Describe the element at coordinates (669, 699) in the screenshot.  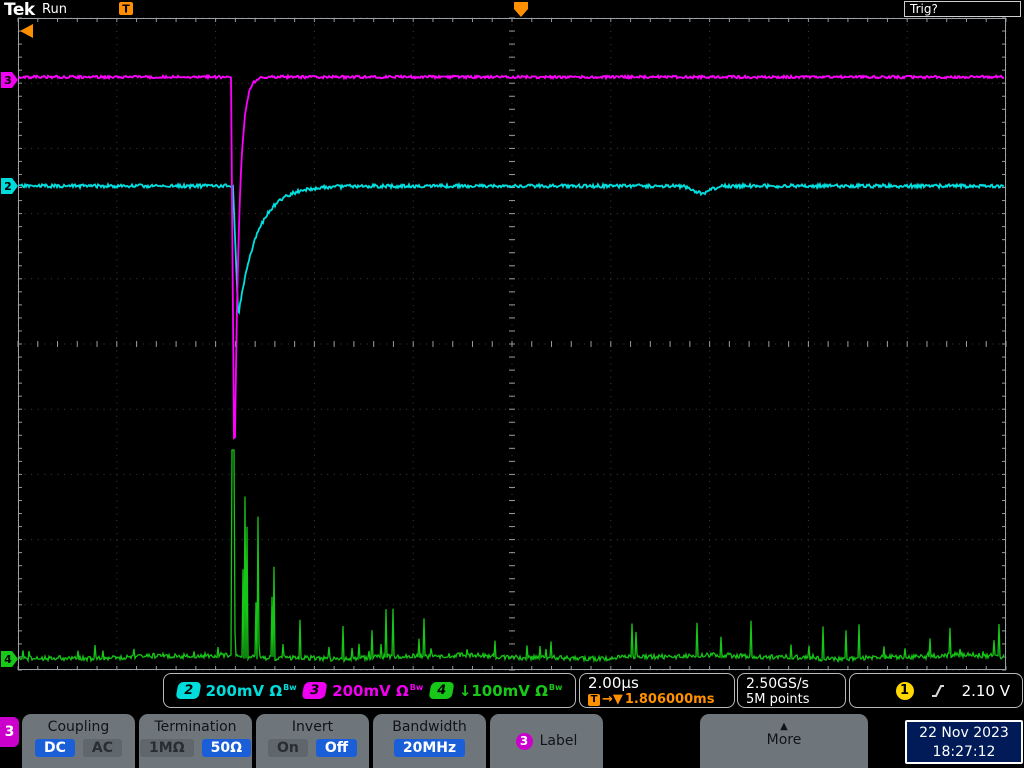
I see `delay-value: 1.806000ms` at that location.